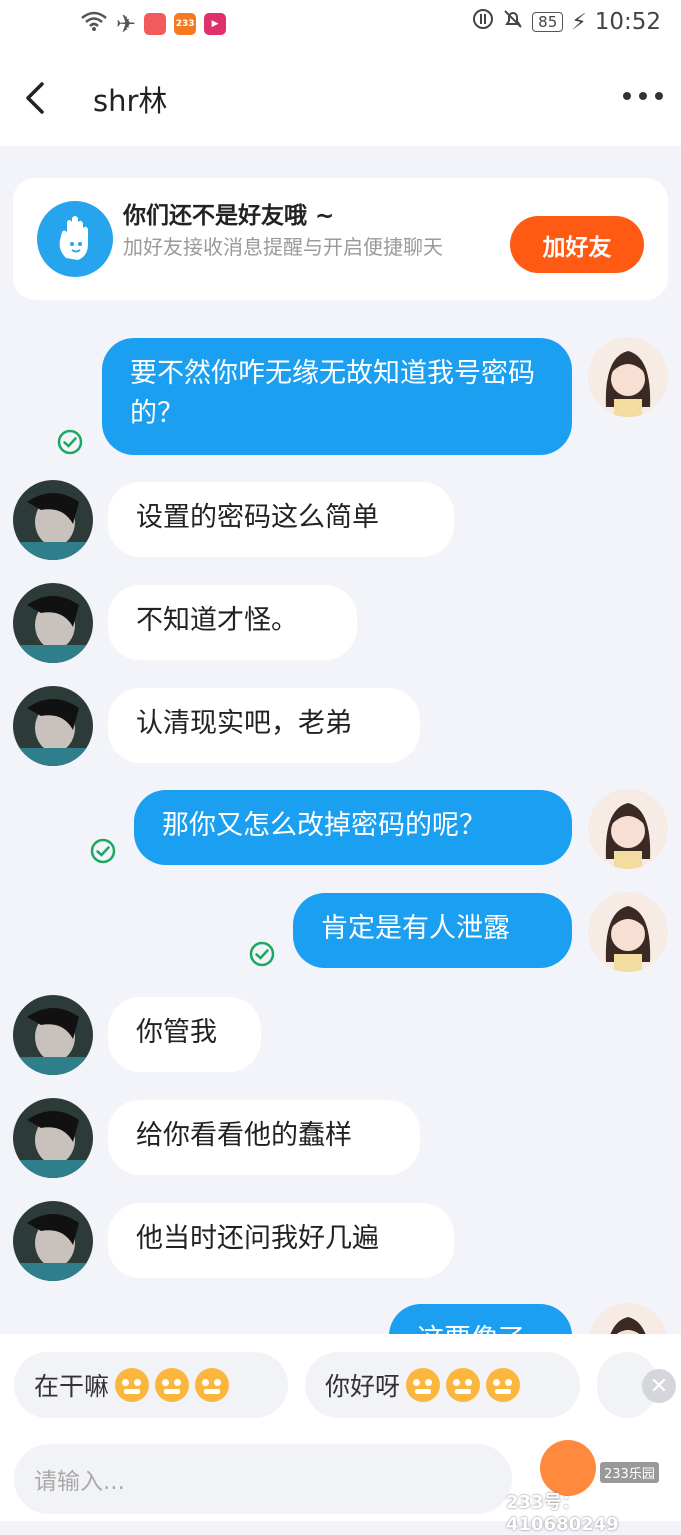  I want to click on airplane-icon: ✈, so click(126, 24).